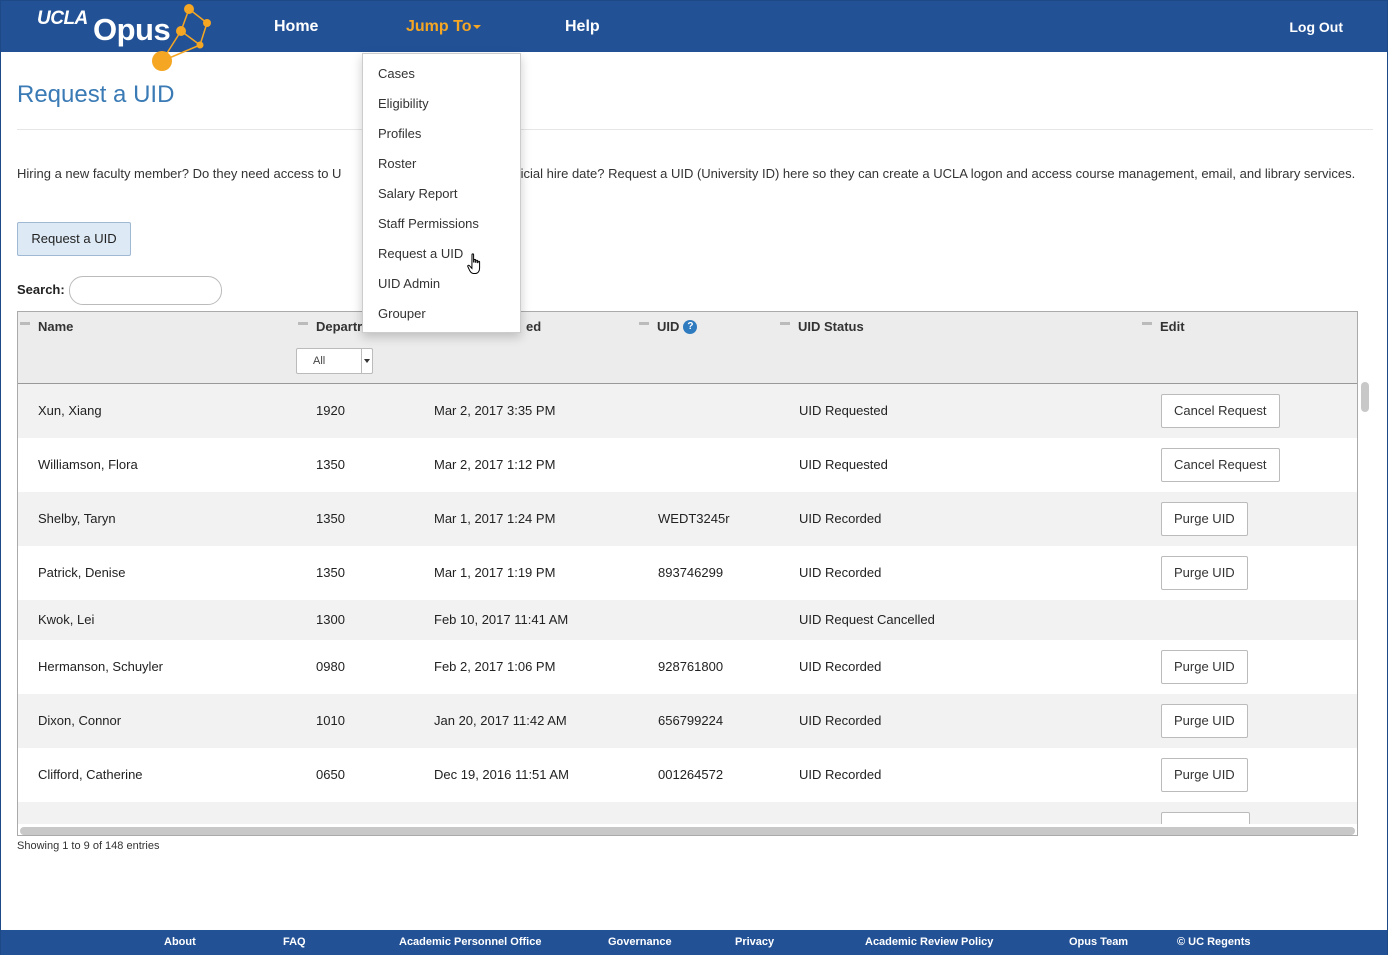 The width and height of the screenshot is (1388, 955). I want to click on hand-cursor-icon, so click(474, 263).